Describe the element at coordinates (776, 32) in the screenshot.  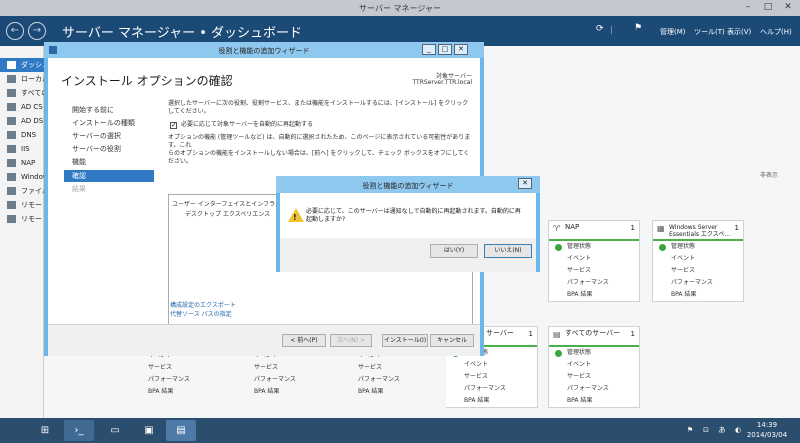
I see `menu-help: ヘルプ(H)` at that location.